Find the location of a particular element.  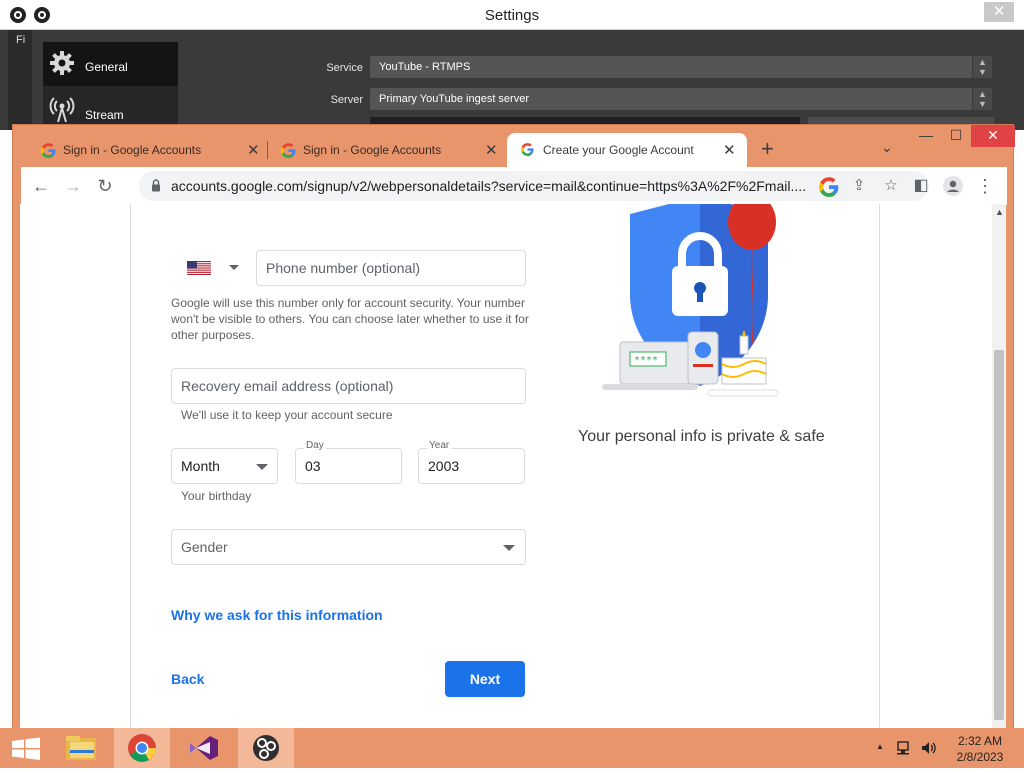

obs-menu-strip: Fi is located at coordinates (20, 80).